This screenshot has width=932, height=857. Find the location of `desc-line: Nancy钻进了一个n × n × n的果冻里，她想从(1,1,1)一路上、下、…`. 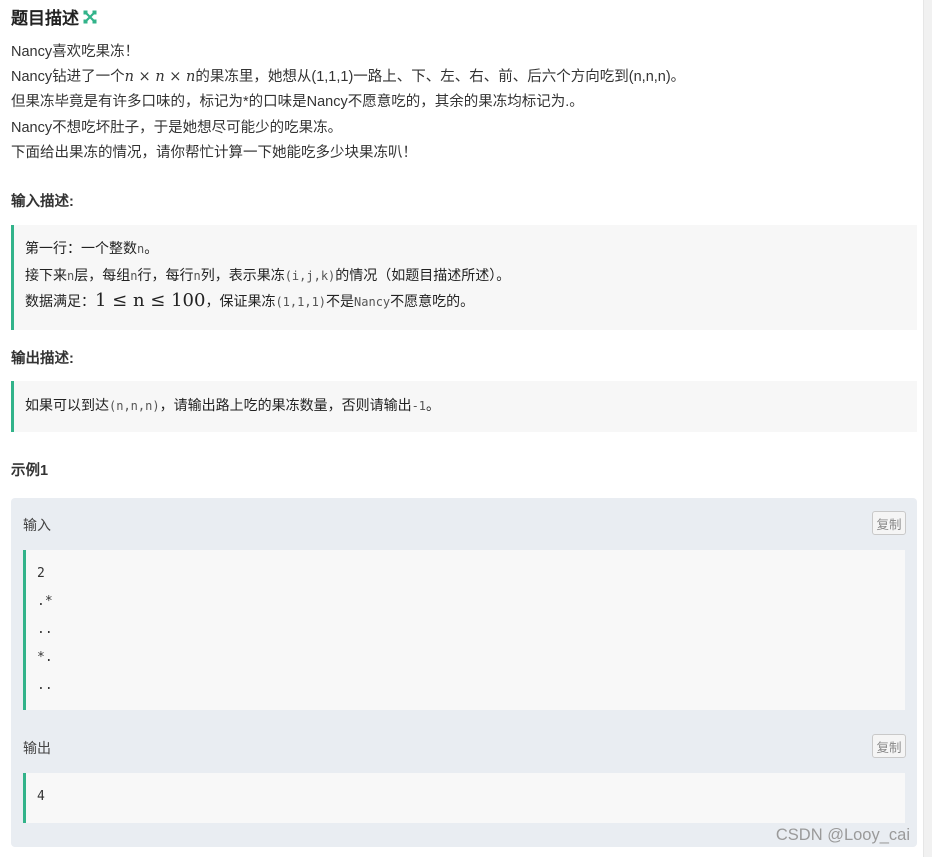

desc-line: Nancy钻进了一个n × n × n的果冻里，她想从(1,1,1)一路上、下、… is located at coordinates (348, 77).